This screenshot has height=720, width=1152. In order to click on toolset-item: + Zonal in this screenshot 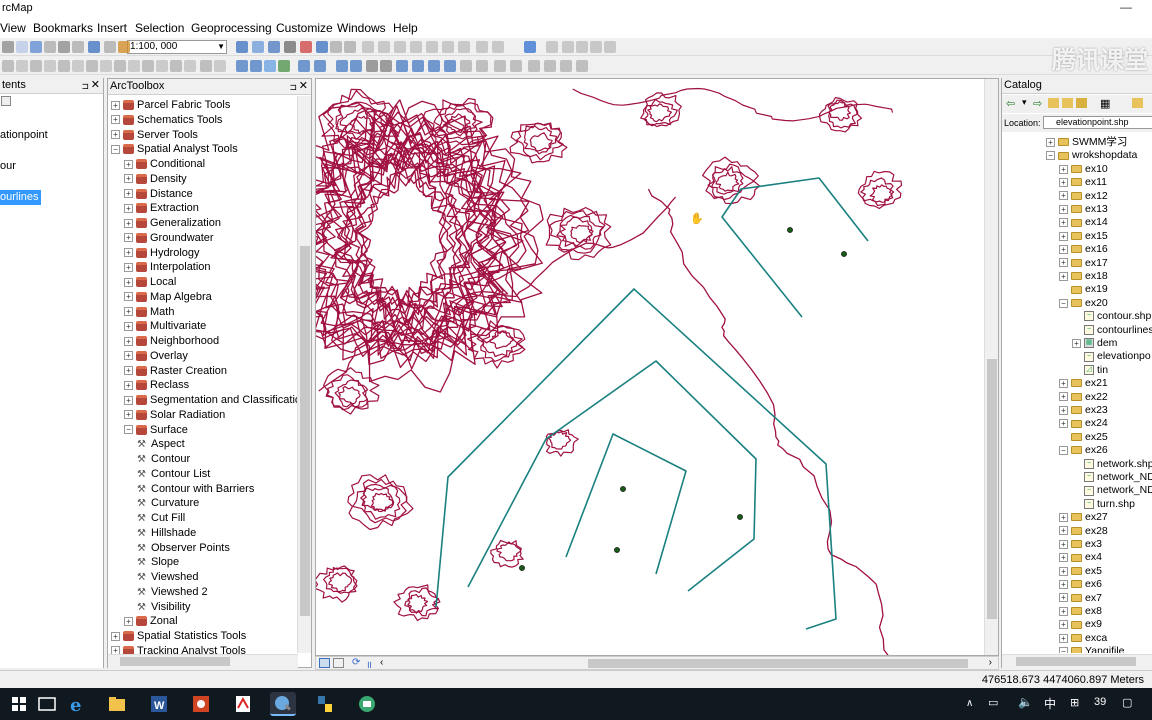, I will do `click(151, 621)`.